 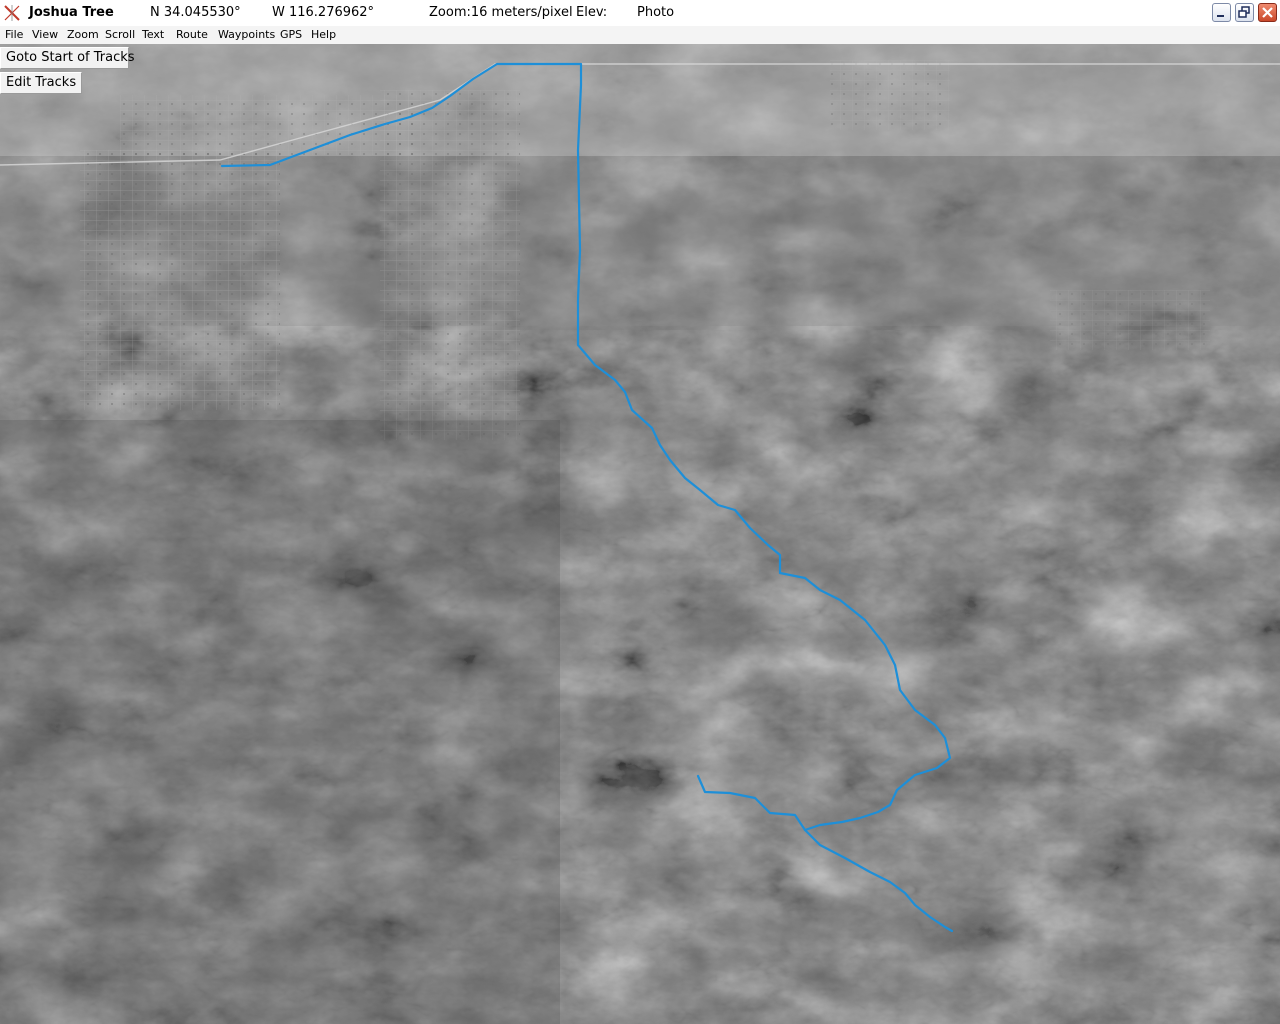 What do you see at coordinates (1220, 16) in the screenshot?
I see `minimize-icon` at bounding box center [1220, 16].